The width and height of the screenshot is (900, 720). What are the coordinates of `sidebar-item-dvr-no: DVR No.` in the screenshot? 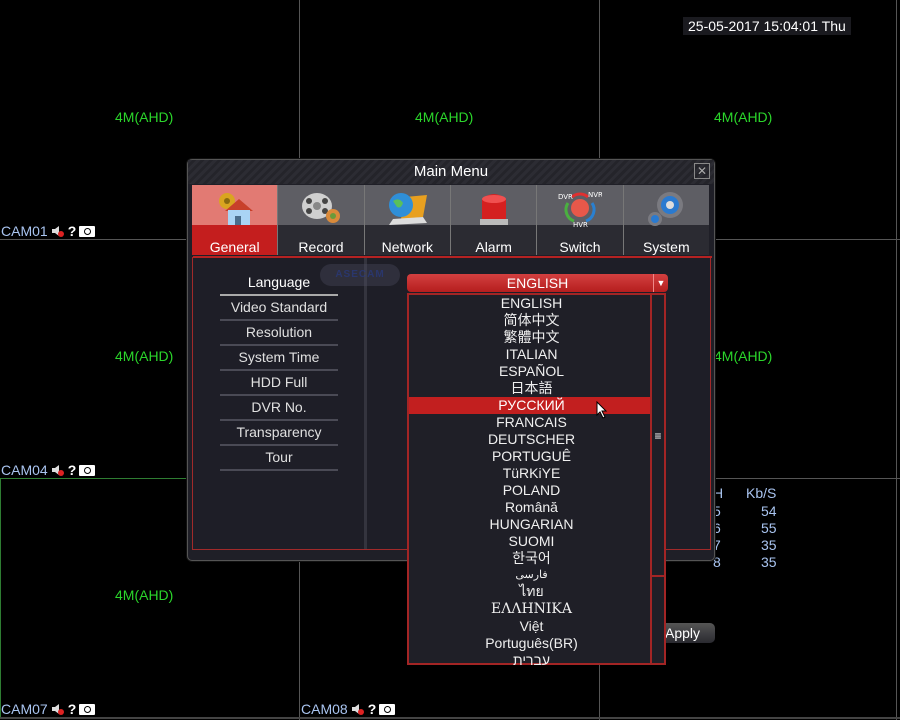 It's located at (279, 409).